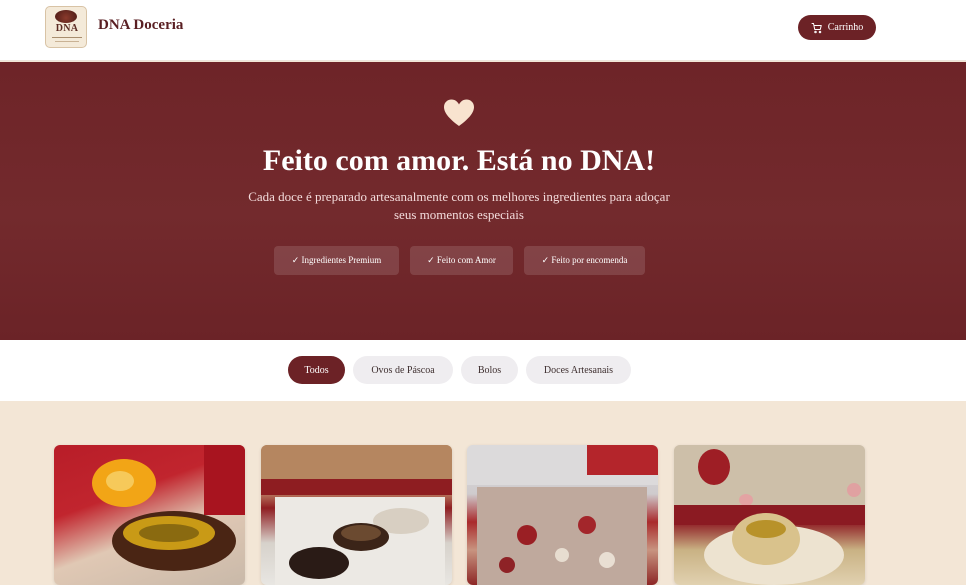 The height and width of the screenshot is (585, 966). What do you see at coordinates (459, 112) in the screenshot?
I see `heart-icon` at bounding box center [459, 112].